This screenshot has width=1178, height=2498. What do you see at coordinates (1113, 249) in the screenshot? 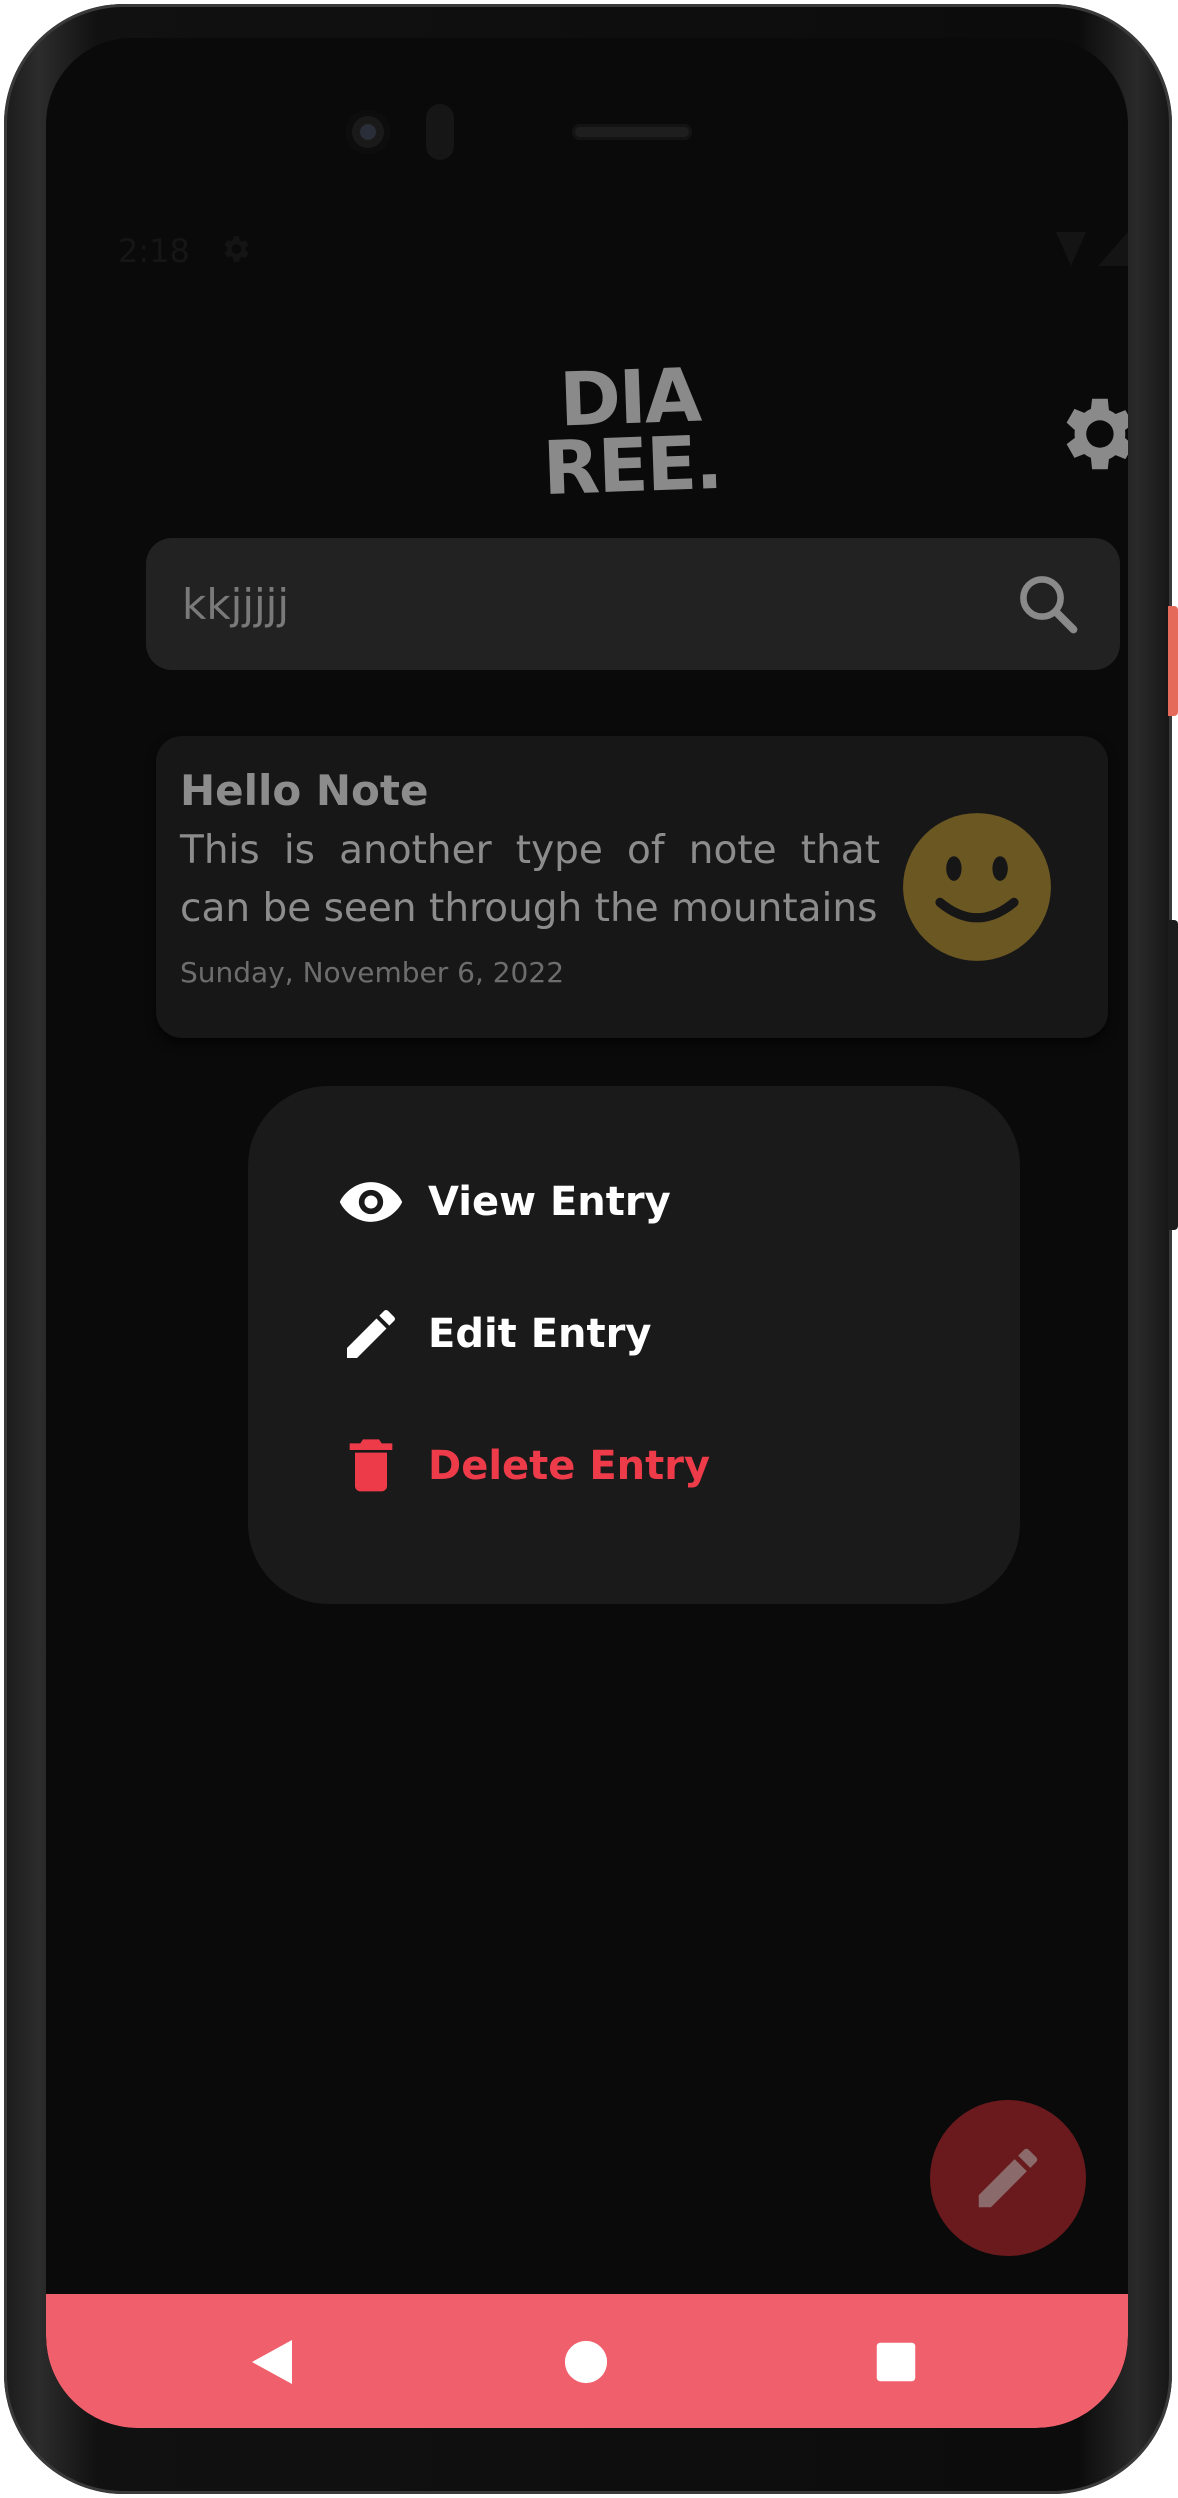
I see `cellular-icon` at bounding box center [1113, 249].